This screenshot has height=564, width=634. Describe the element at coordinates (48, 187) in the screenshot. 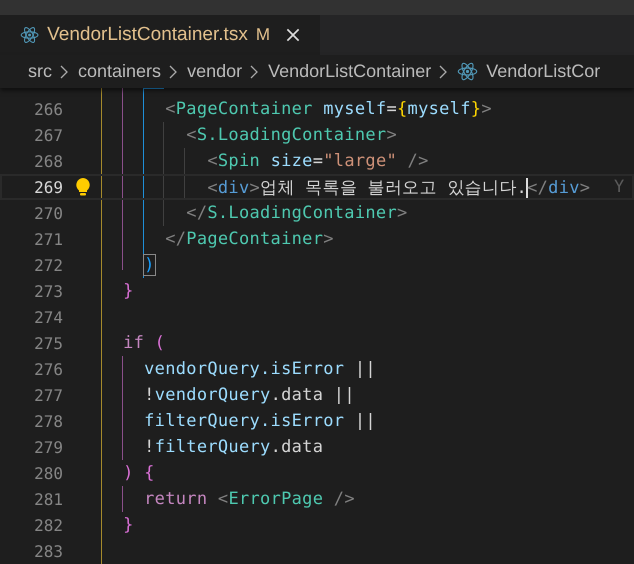

I see `line-number: 269` at that location.